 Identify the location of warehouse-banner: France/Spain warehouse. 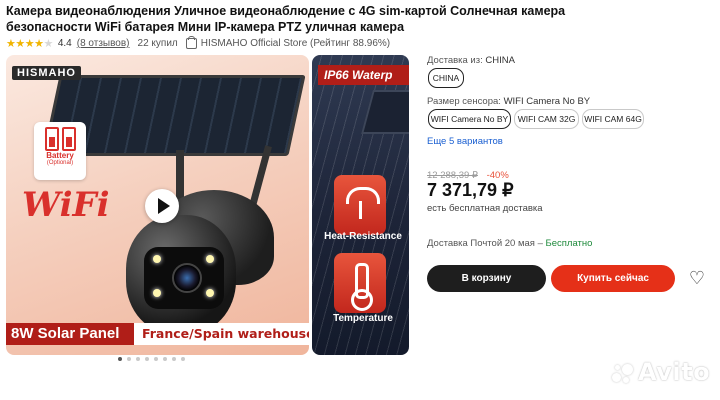
(221, 334).